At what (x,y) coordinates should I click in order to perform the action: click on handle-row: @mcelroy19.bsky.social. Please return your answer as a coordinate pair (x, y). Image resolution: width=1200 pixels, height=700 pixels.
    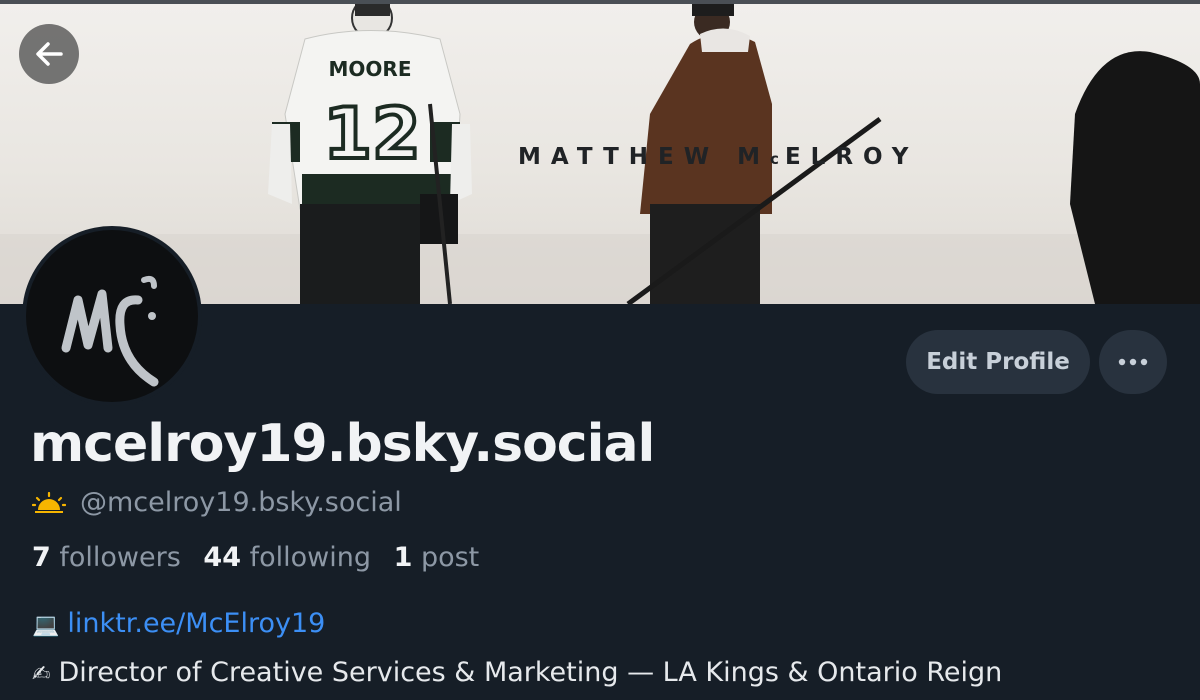
    Looking at the image, I should click on (217, 502).